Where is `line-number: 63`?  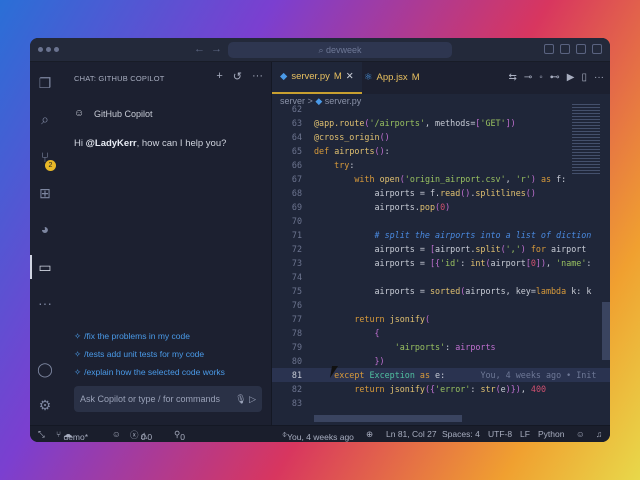
line-number: 63 is located at coordinates (296, 123).